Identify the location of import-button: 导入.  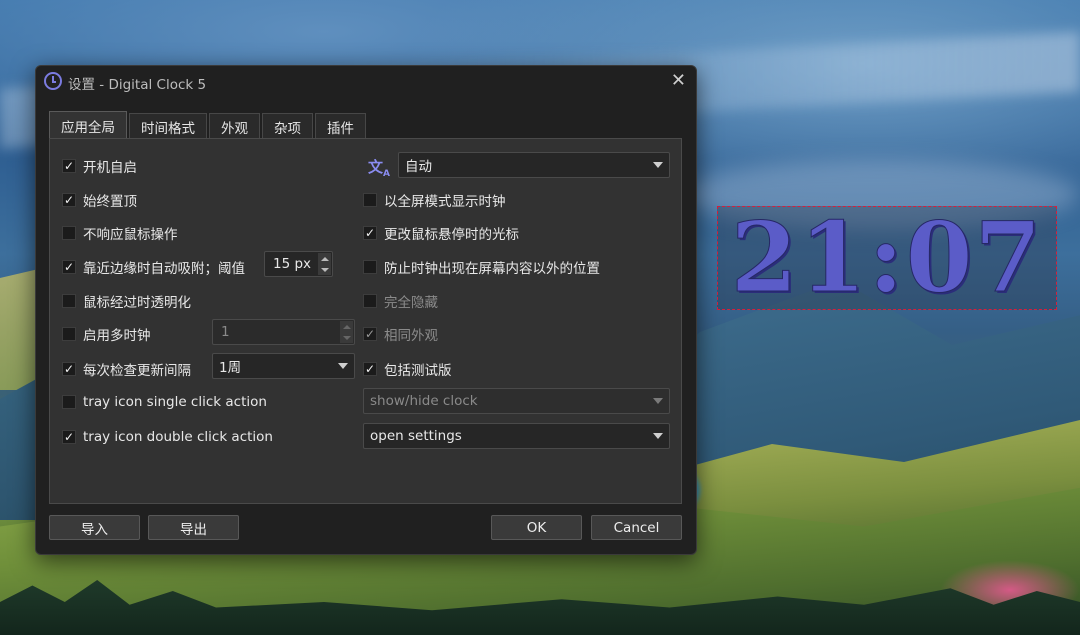
(94, 527).